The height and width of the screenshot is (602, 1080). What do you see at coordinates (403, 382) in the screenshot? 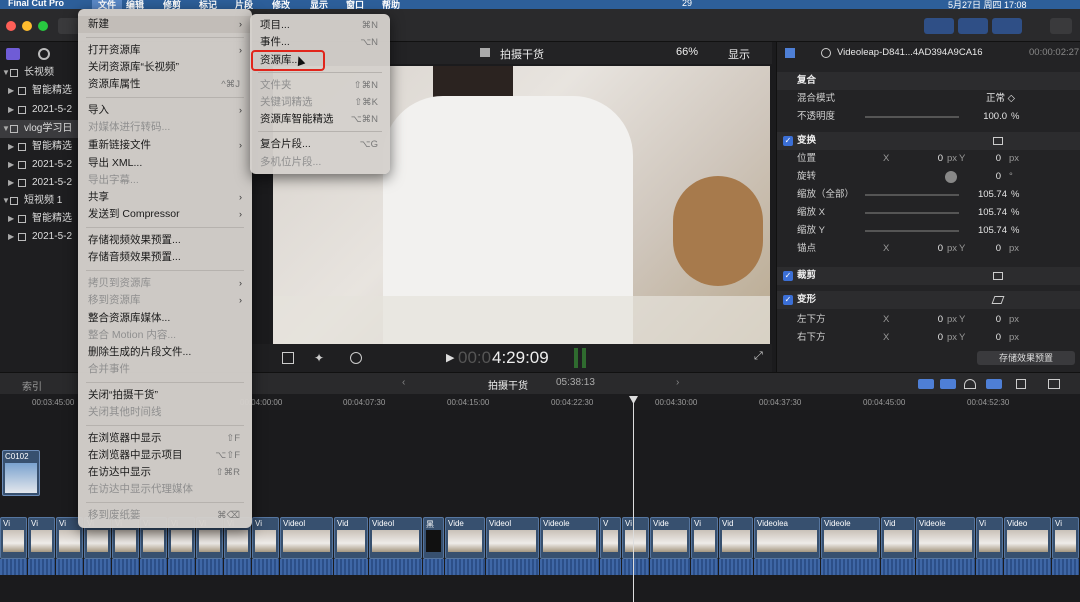
I see `back-arrow-icon: ‹` at bounding box center [403, 382].